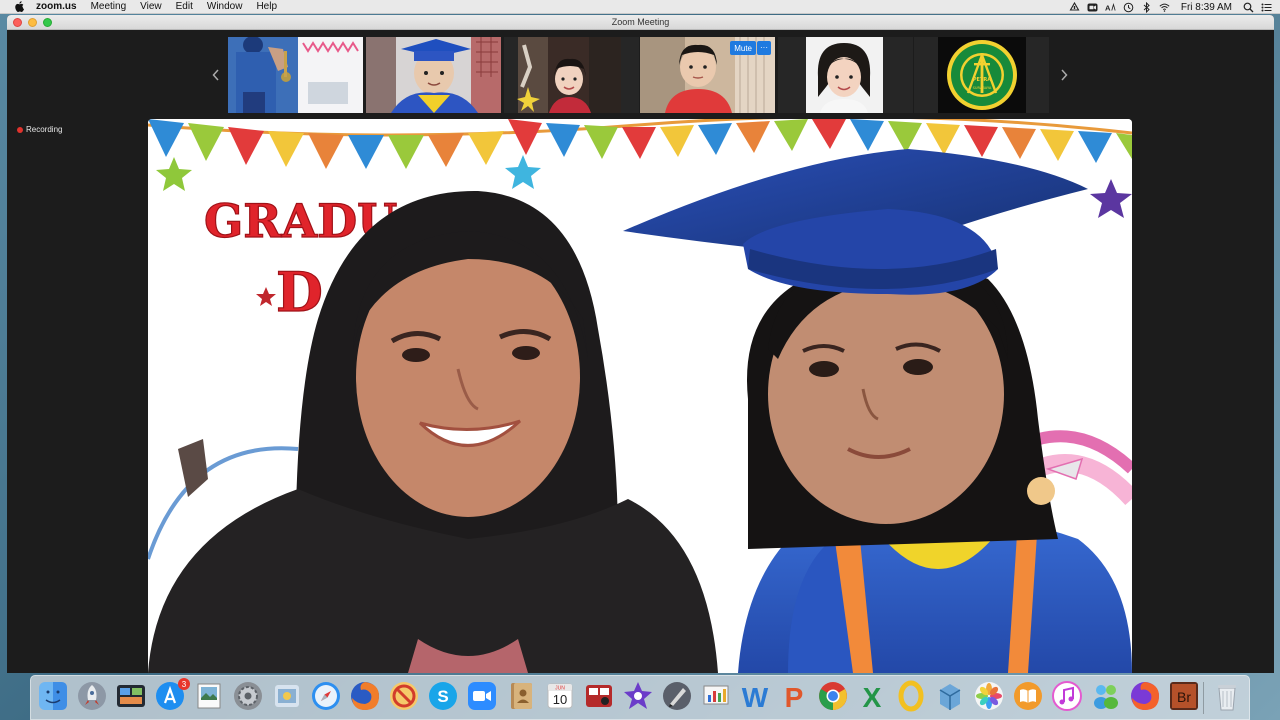  I want to click on bluetooth-icon, so click(1146, 7).